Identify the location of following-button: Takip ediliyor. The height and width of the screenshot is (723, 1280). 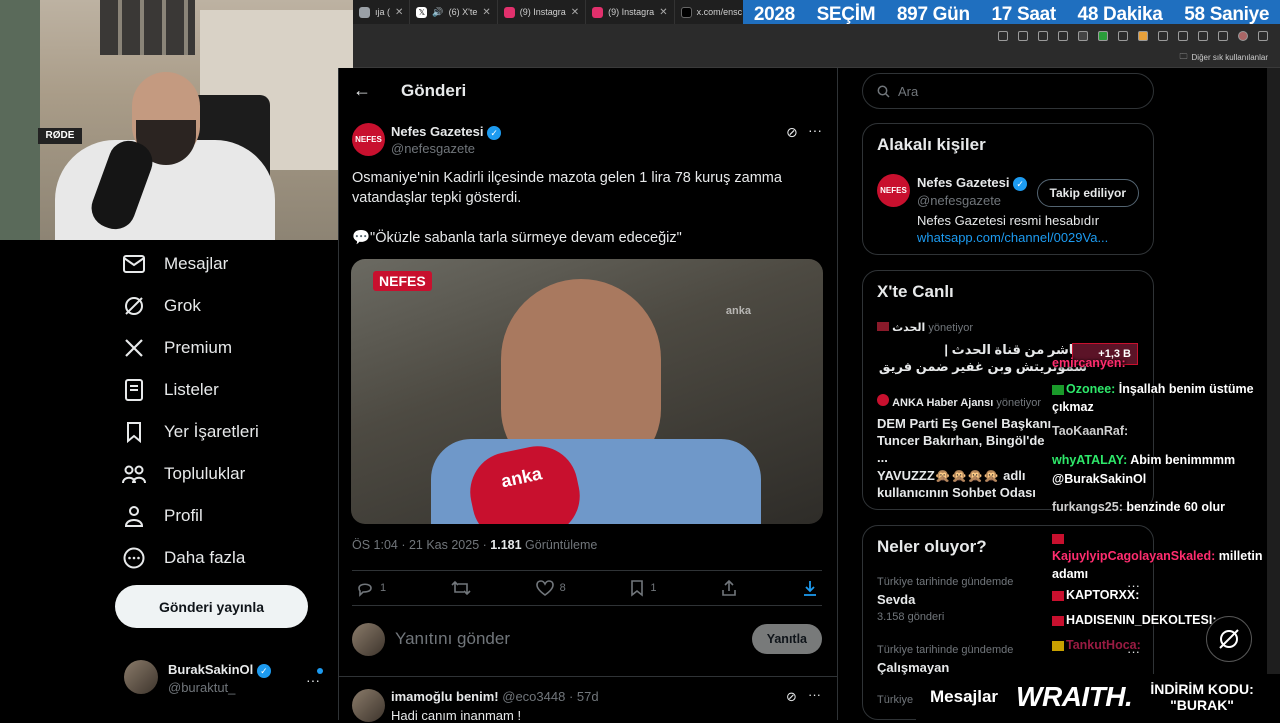
(1087, 193).